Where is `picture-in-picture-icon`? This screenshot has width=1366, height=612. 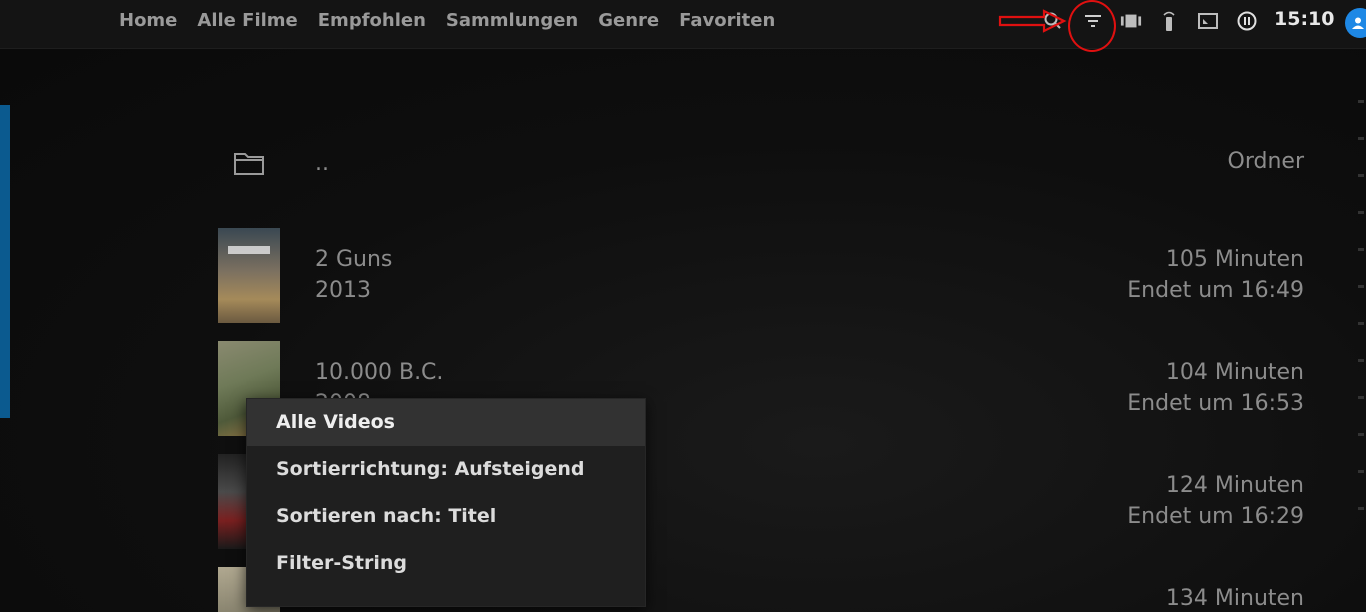
picture-in-picture-icon is located at coordinates (1208, 21).